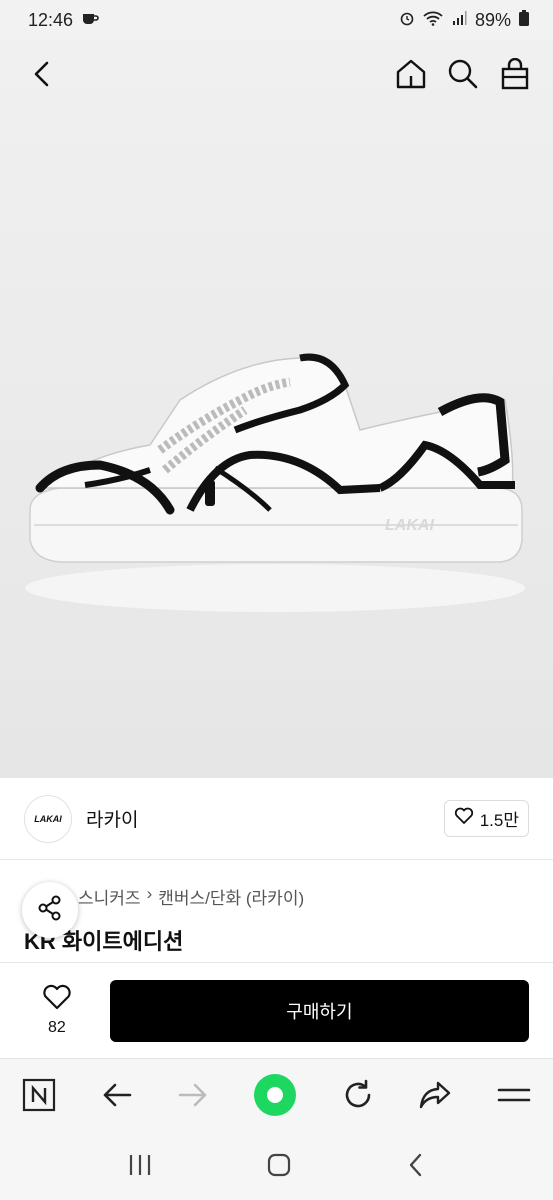 This screenshot has height=1200, width=553. I want to click on system-nav-bar, so click(276, 1167).